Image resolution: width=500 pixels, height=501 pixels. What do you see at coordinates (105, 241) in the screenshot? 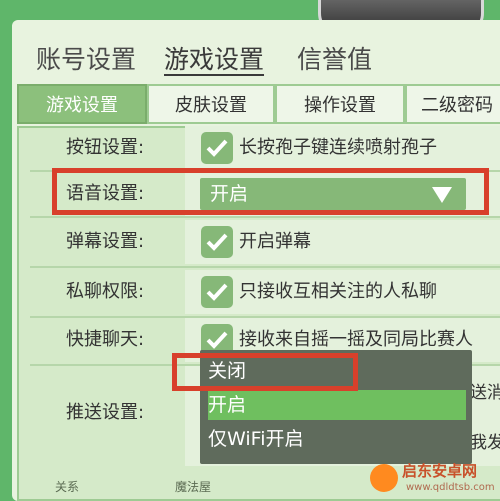
I see `barrage-settings-label: 弹幕设置:` at bounding box center [105, 241].